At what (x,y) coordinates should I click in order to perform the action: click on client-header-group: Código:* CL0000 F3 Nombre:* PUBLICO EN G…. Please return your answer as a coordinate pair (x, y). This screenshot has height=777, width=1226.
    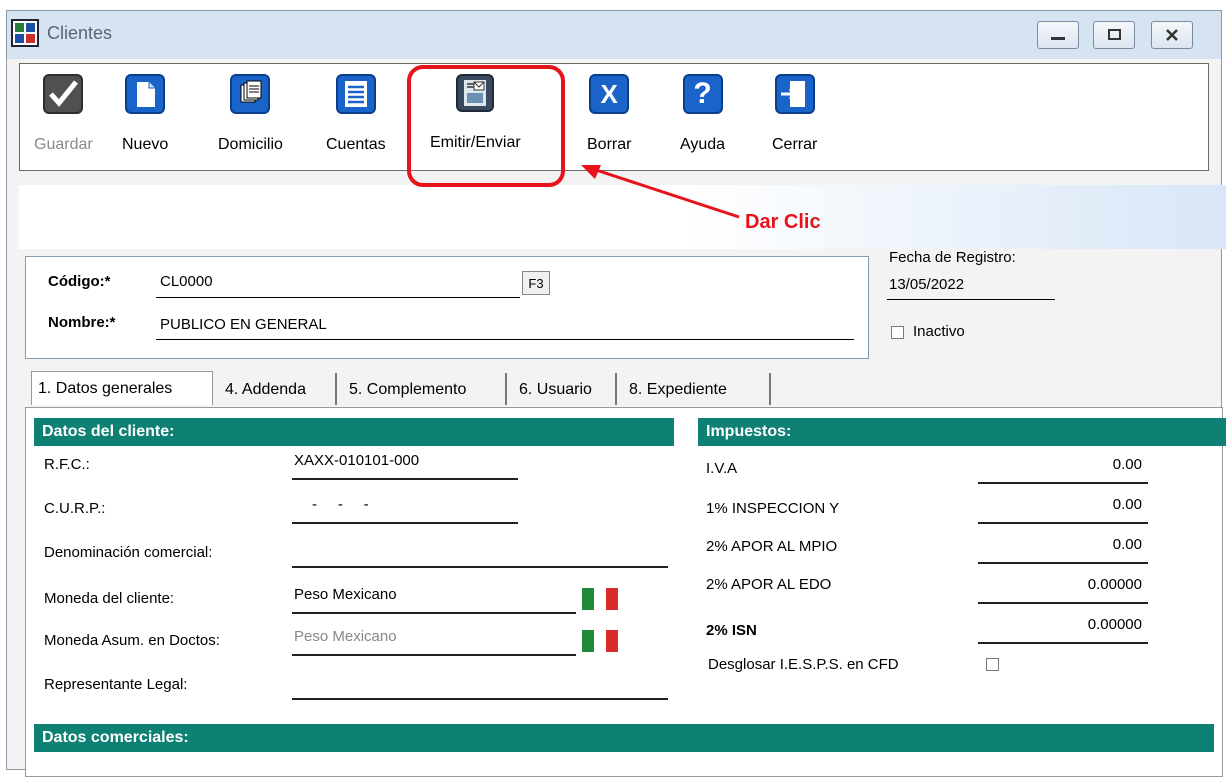
    Looking at the image, I should click on (447, 307).